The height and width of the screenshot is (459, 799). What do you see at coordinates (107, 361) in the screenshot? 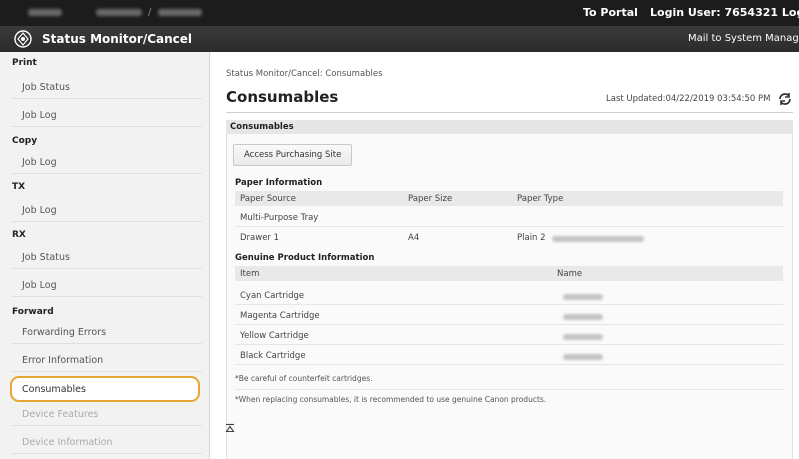
I see `sidebar-item-error-information: Error Information` at bounding box center [107, 361].